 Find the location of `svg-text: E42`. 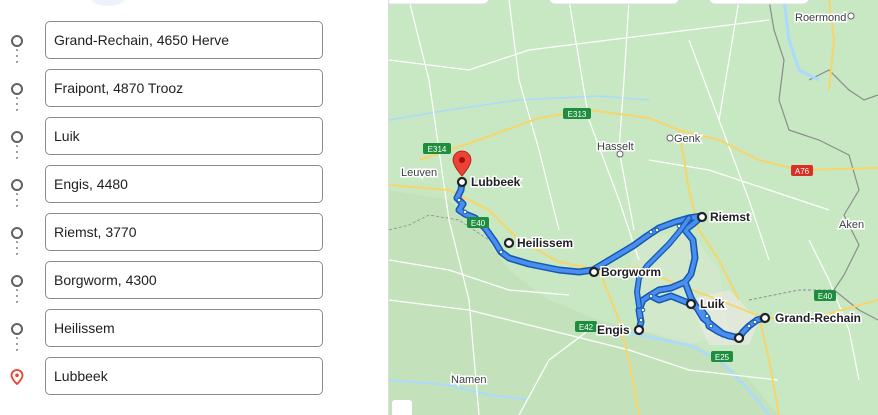

svg-text: E42 is located at coordinates (586, 327).